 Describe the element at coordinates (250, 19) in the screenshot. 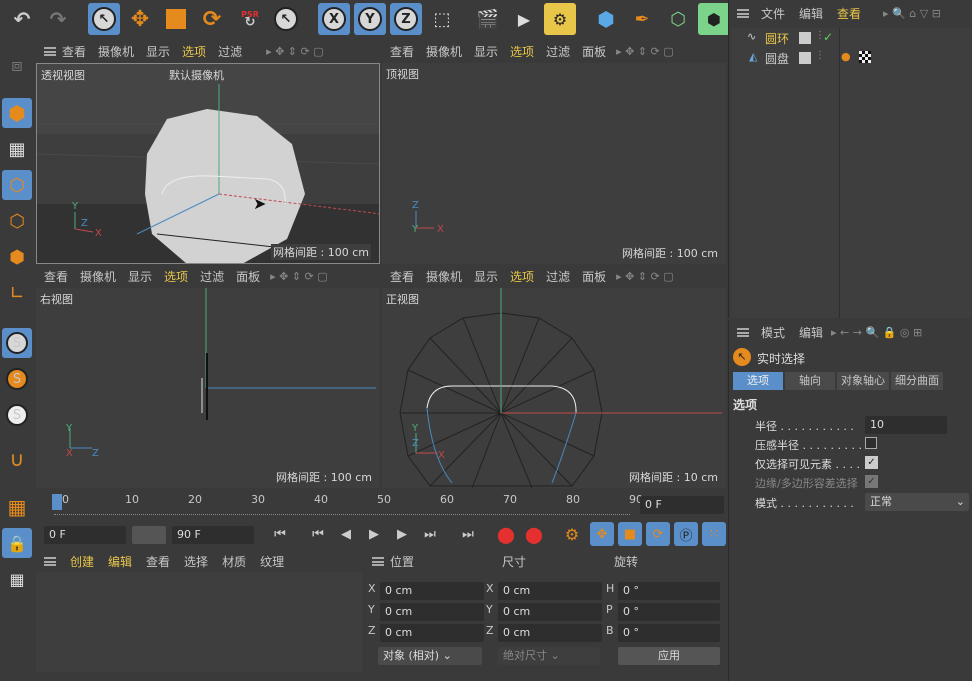

I see `psr-button: PSR ↻` at that location.